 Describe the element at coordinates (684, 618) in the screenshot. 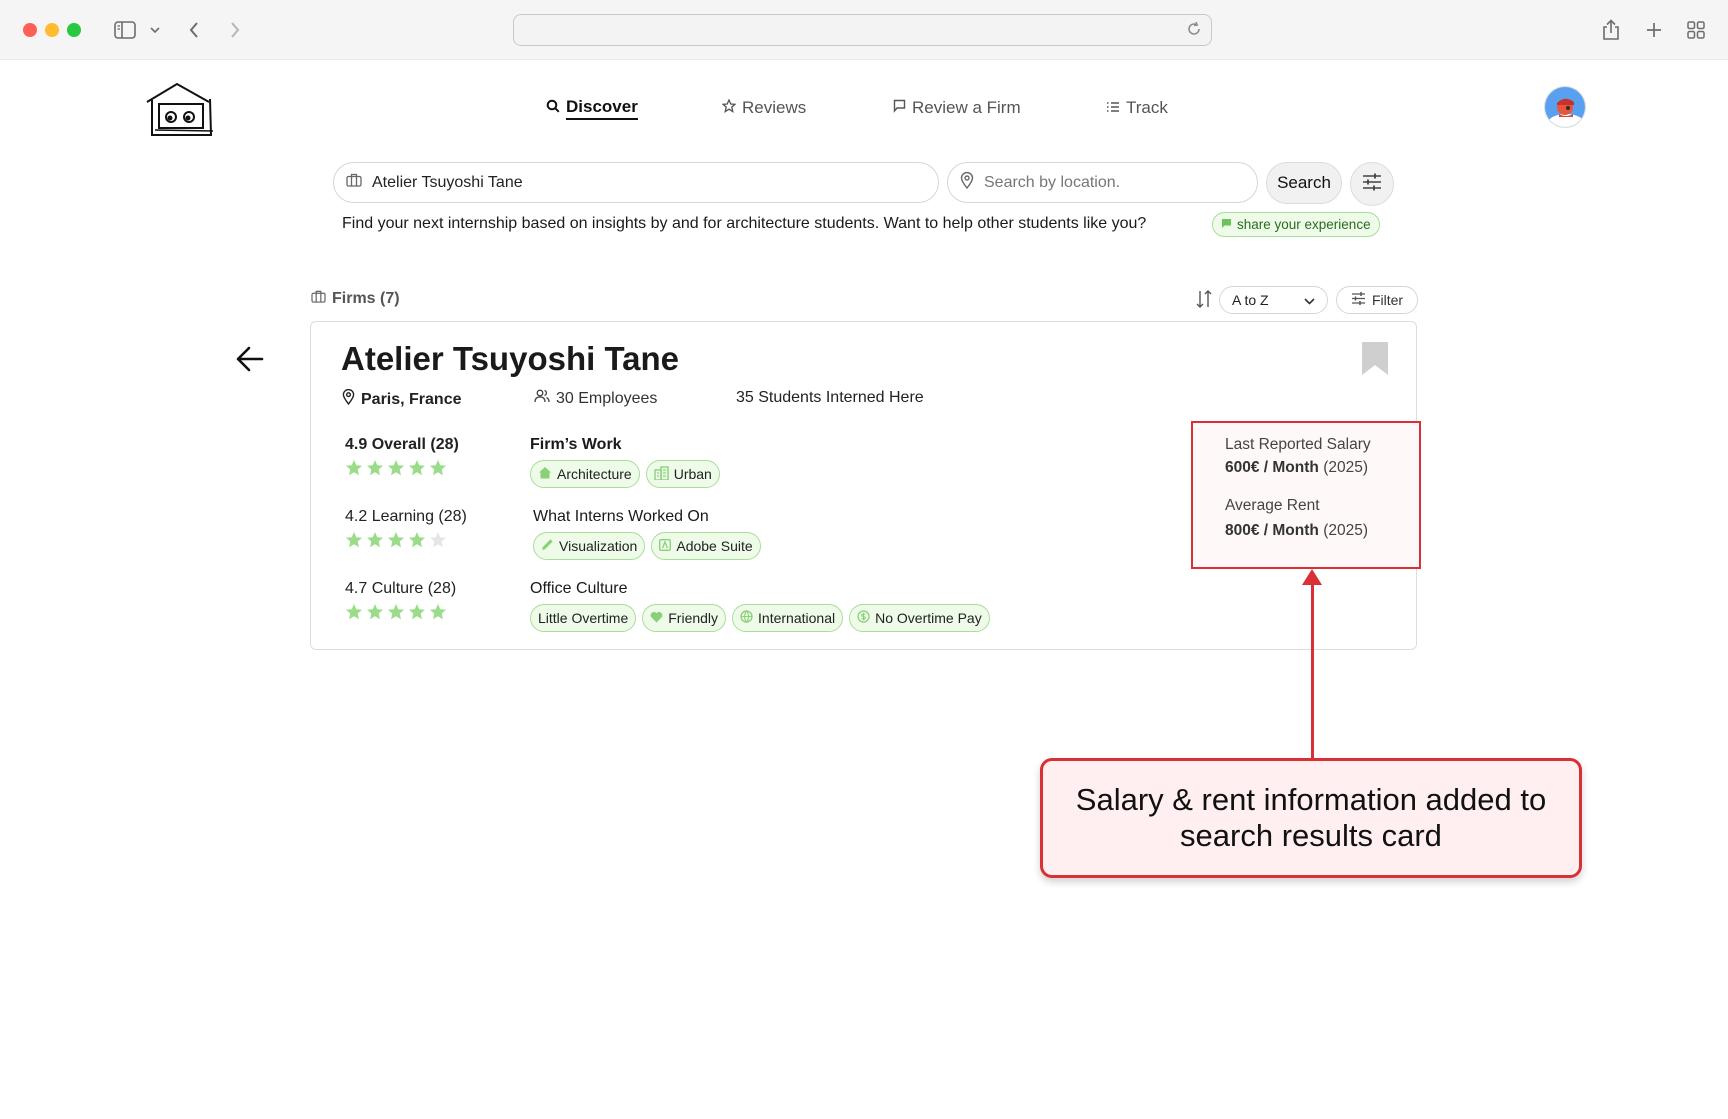

I see `tag-friendly: Friendly` at that location.